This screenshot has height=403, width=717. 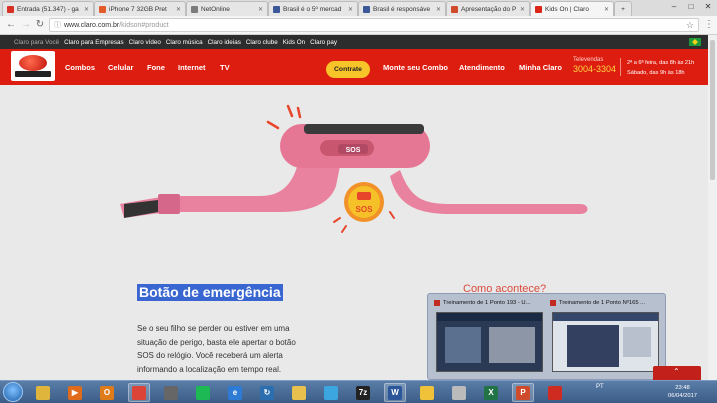 I want to click on taskbar-excel-button: X, so click(x=491, y=392).